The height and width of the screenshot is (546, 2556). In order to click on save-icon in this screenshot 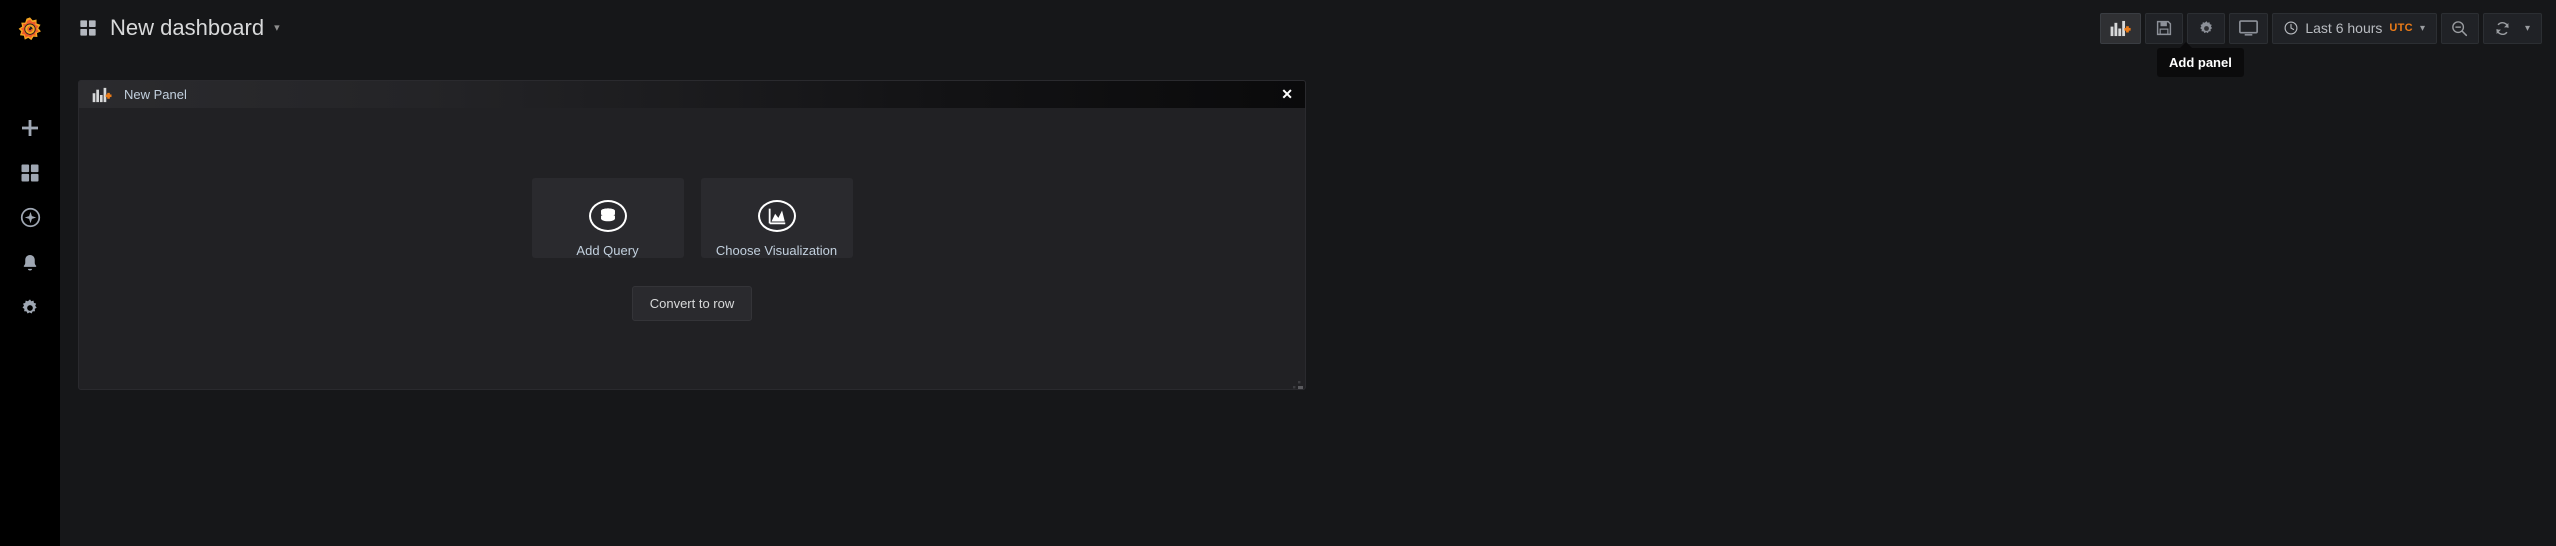, I will do `click(2164, 28)`.